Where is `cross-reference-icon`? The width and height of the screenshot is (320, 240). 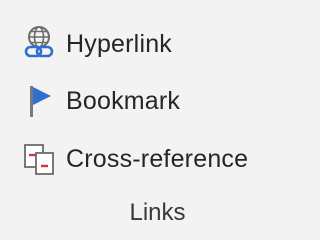 cross-reference-icon is located at coordinates (39, 159).